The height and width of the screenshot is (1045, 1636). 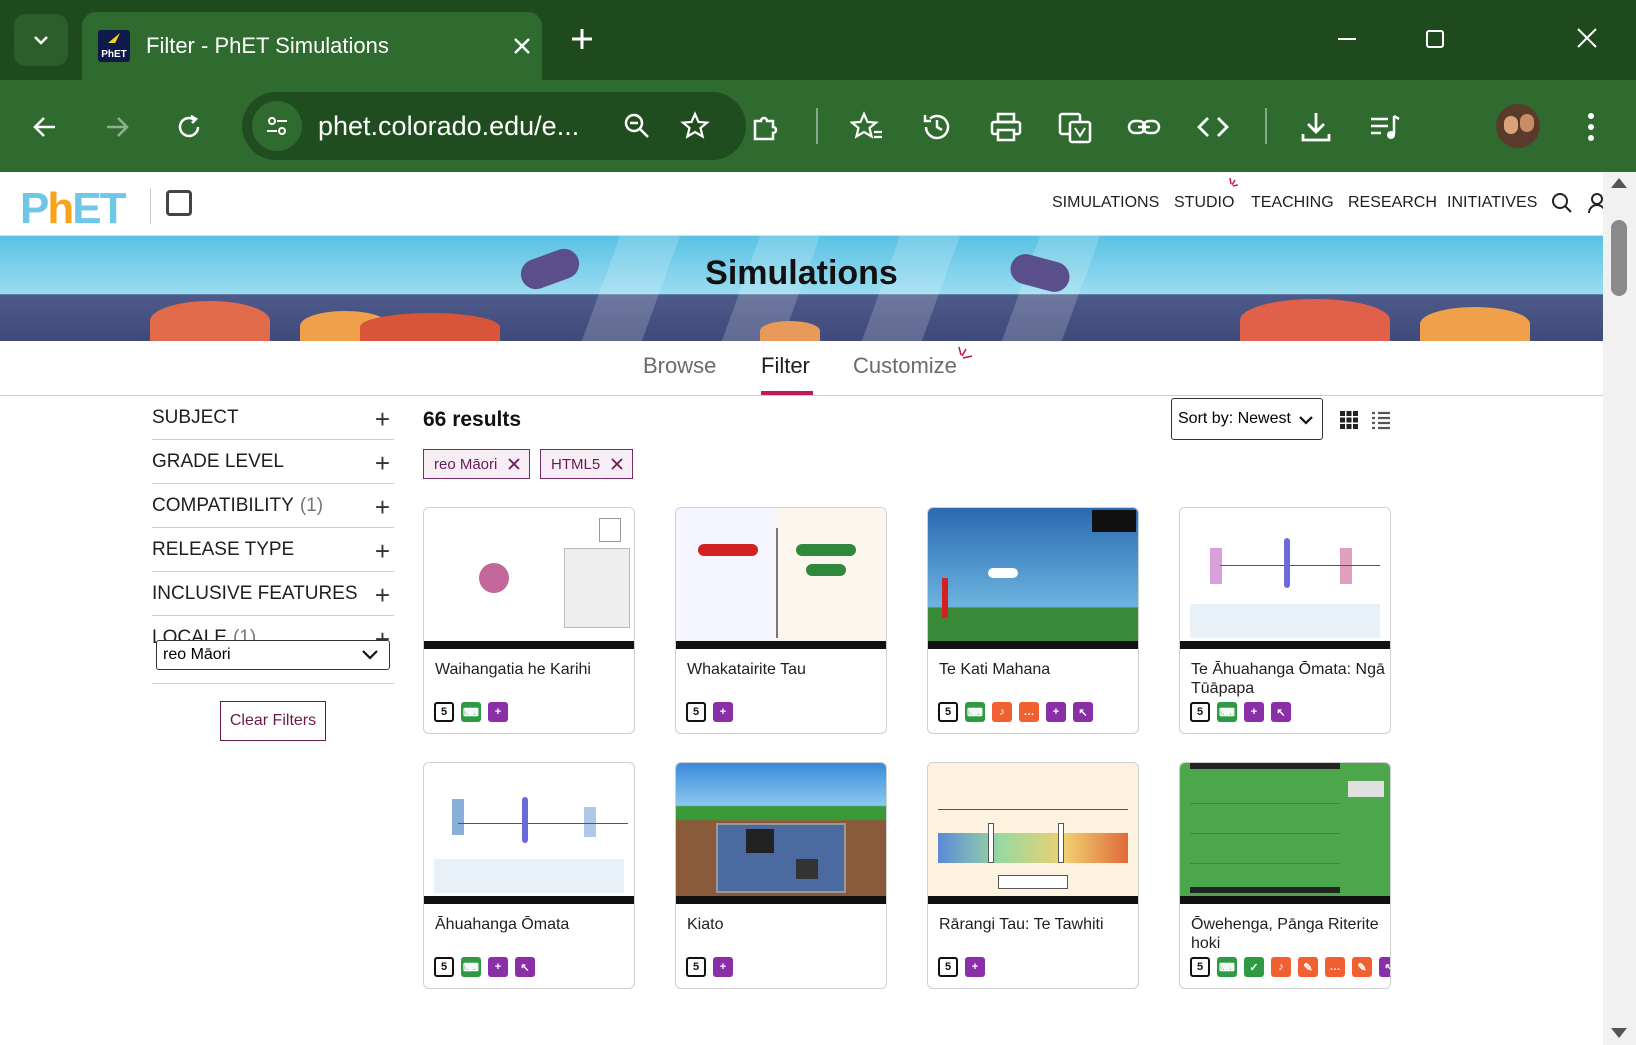 I want to click on sim-card: Rārangi Tau: Te Tawhiti 5 +, so click(x=1033, y=875).